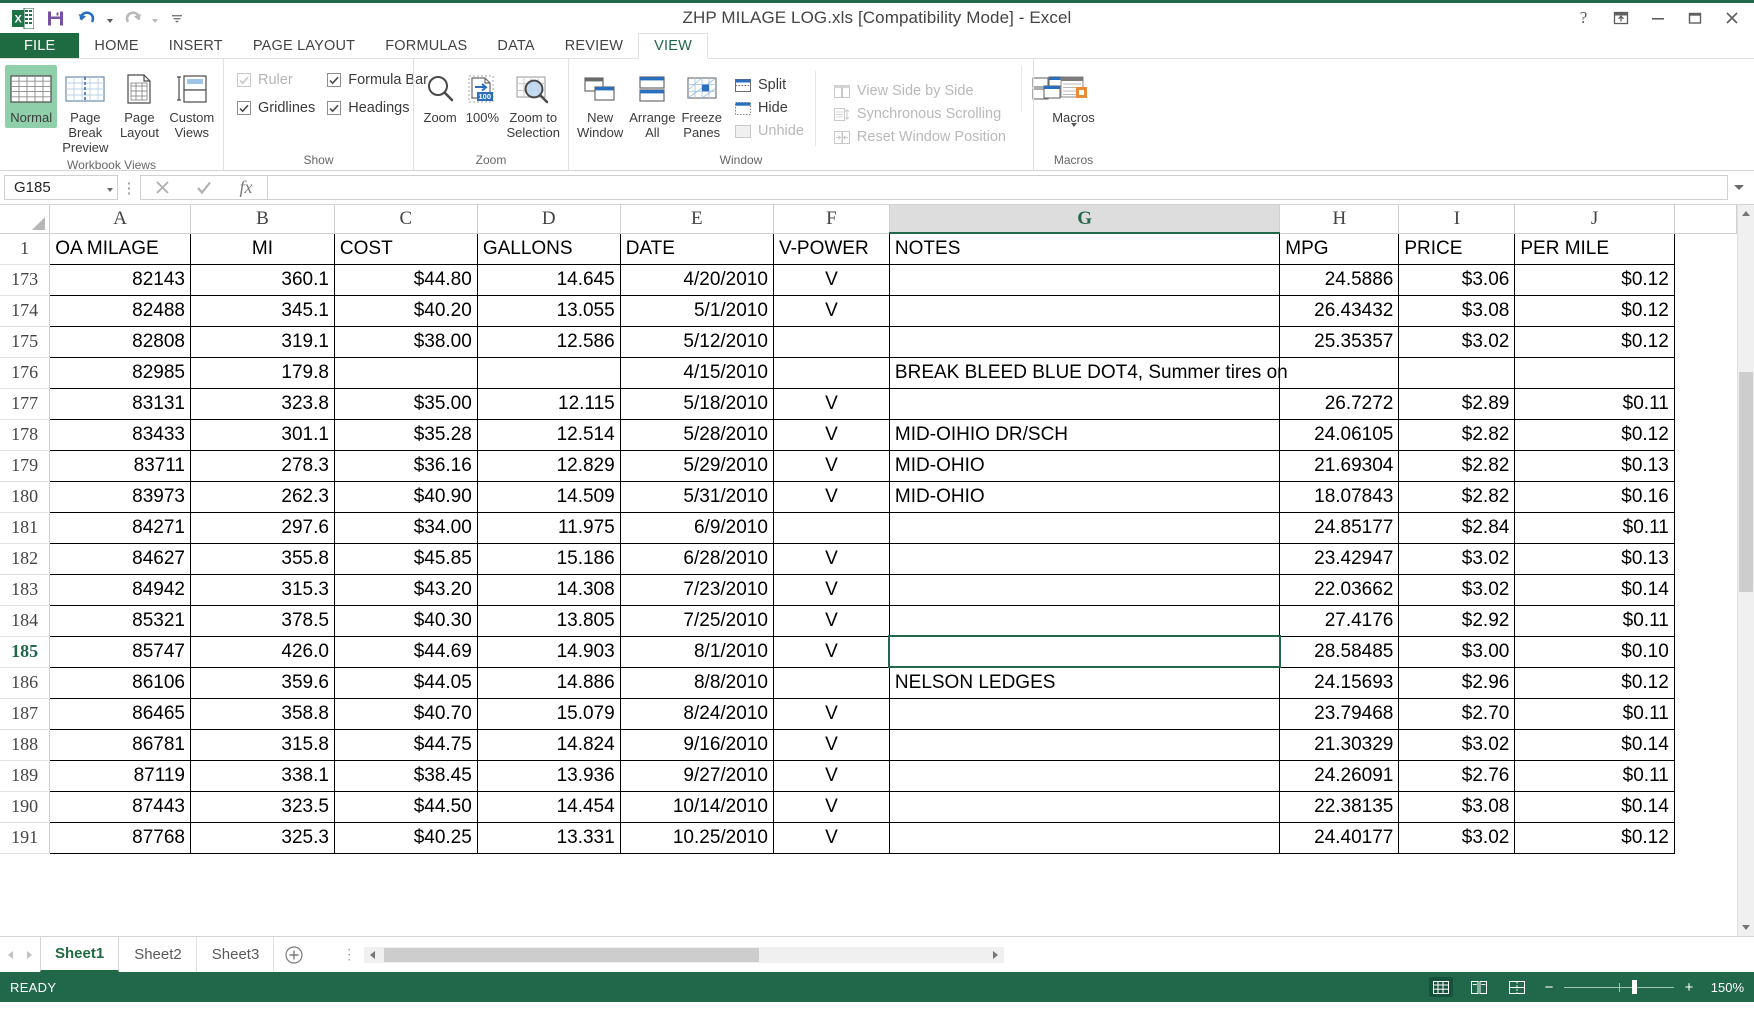  I want to click on new-sheet-button, so click(294, 954).